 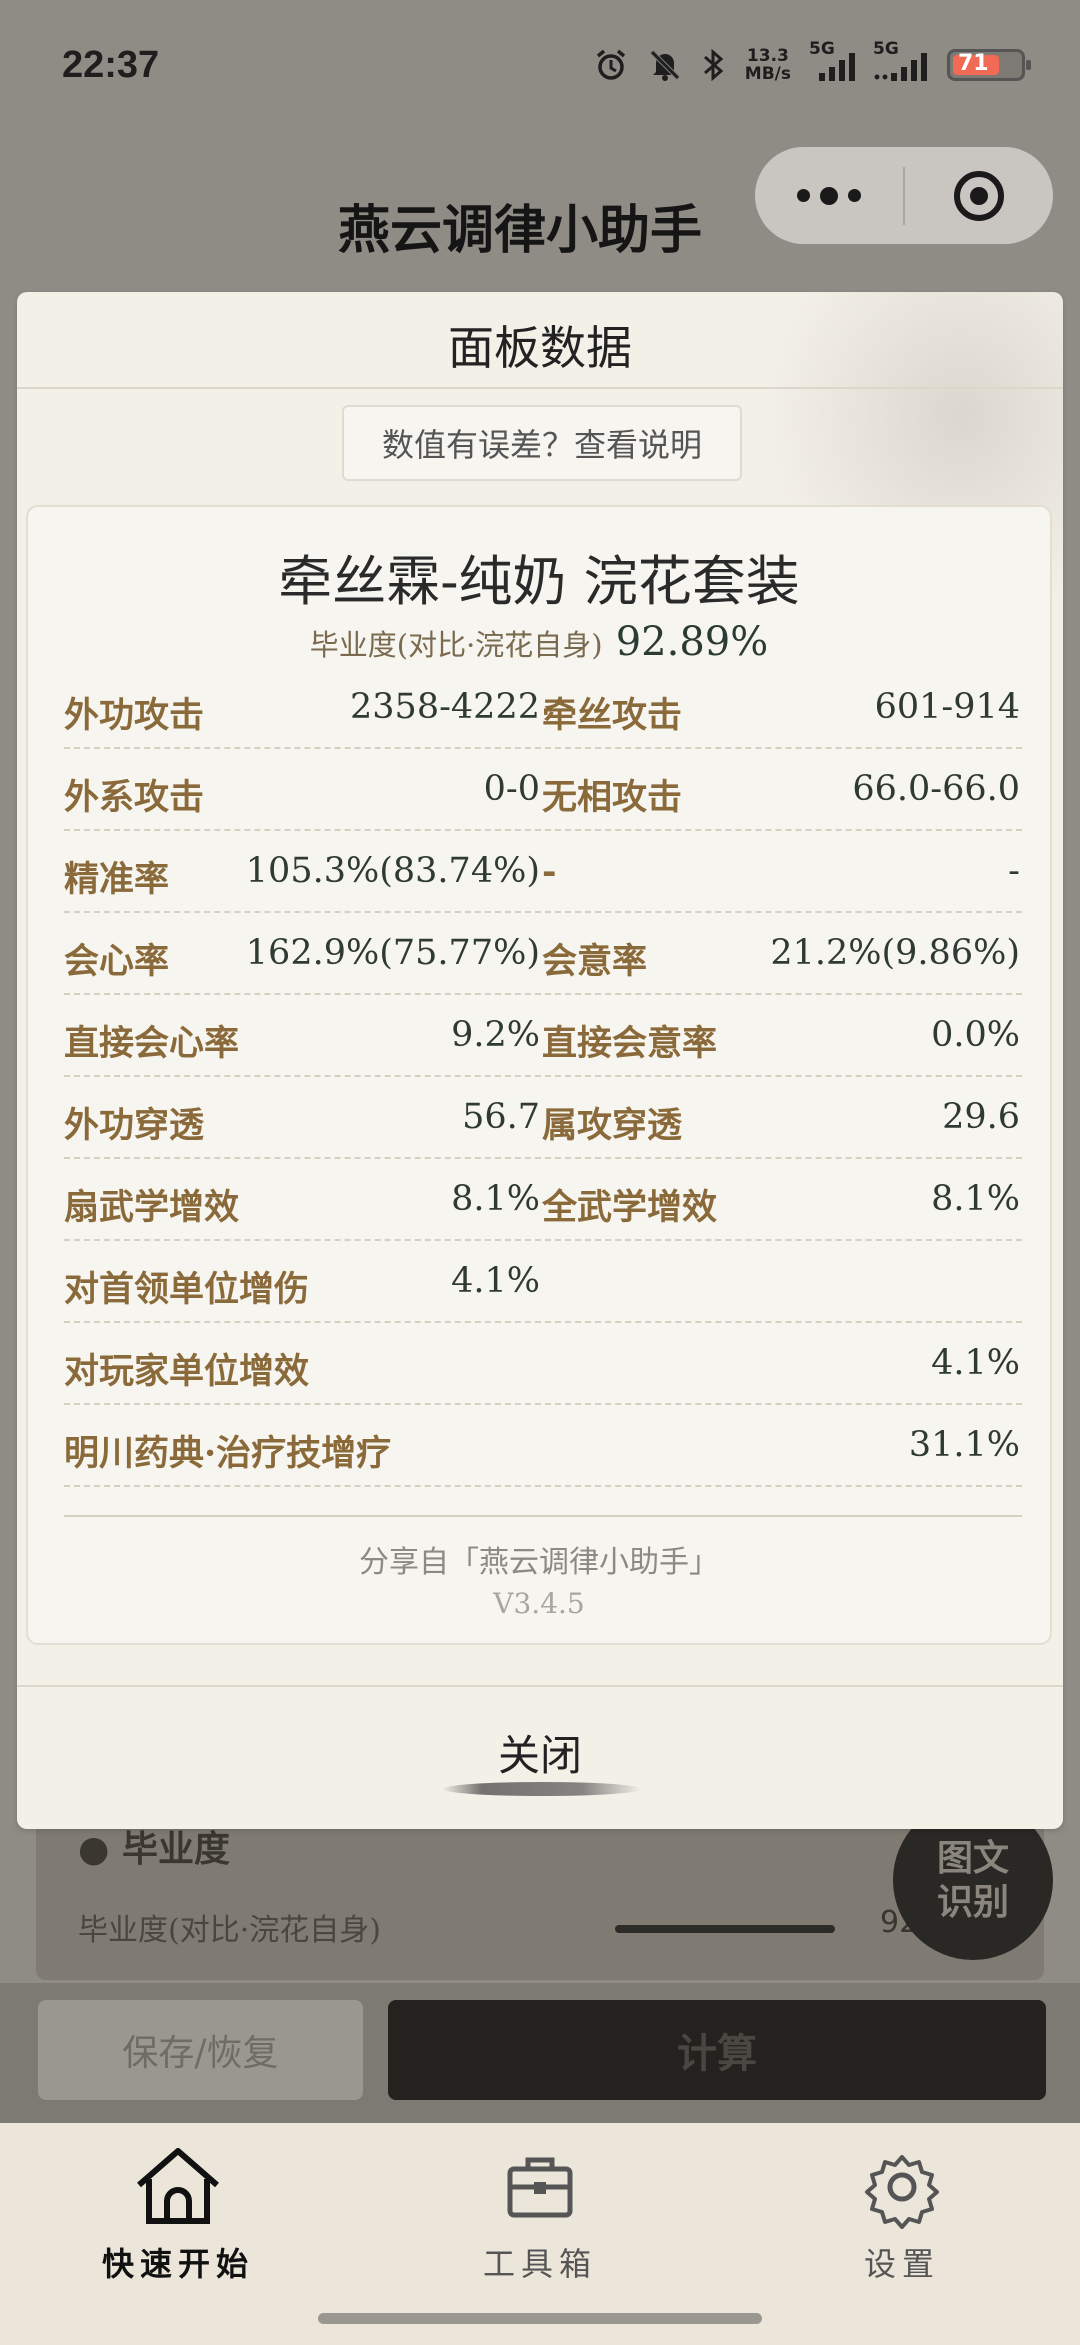 I want to click on background-score-bar, so click(x=725, y=1929).